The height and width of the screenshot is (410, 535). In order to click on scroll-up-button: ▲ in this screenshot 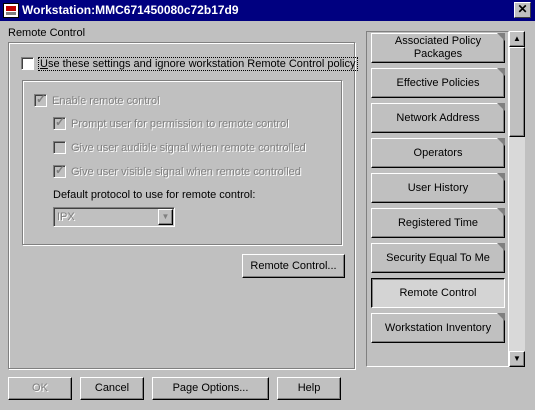, I will do `click(517, 39)`.